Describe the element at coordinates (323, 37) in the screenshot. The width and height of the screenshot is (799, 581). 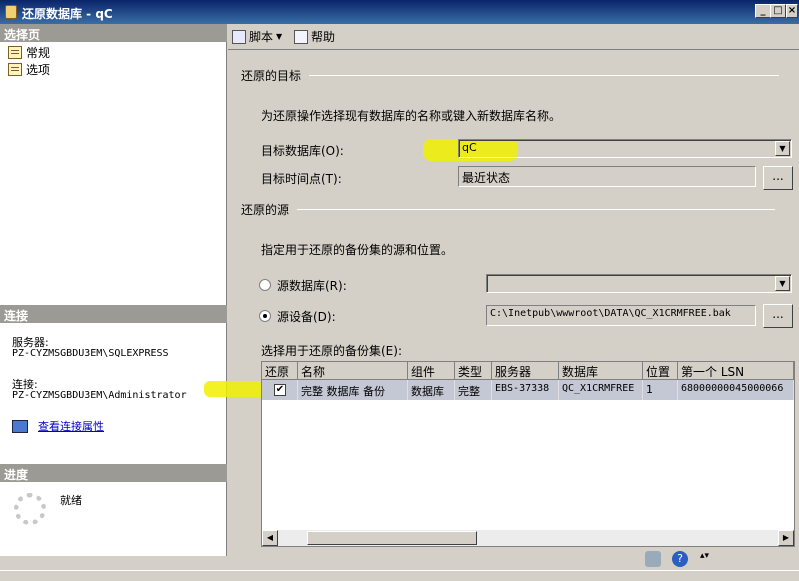
I see `help-label: 帮助` at that location.